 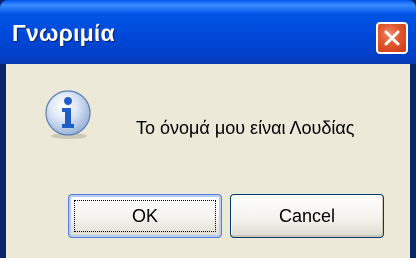 What do you see at coordinates (63, 33) in the screenshot?
I see `window-title: Γνωριμία` at bounding box center [63, 33].